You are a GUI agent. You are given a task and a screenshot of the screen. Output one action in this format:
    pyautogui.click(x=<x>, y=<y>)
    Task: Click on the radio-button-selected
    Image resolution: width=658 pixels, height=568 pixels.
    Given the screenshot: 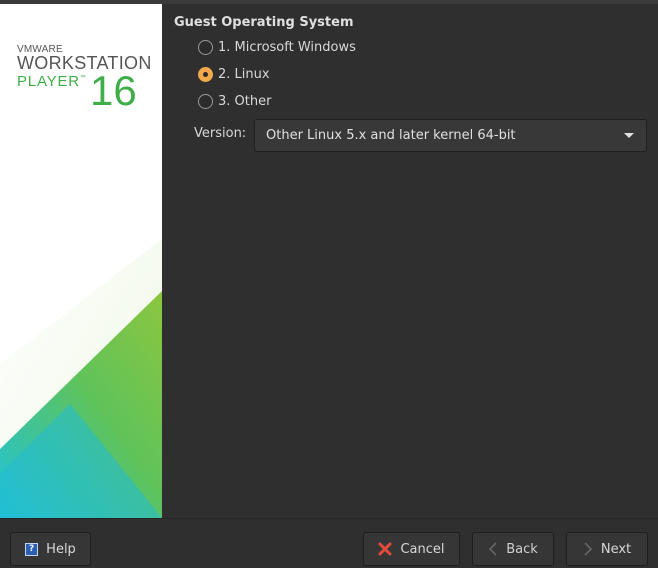 What is the action you would take?
    pyautogui.click(x=205, y=74)
    